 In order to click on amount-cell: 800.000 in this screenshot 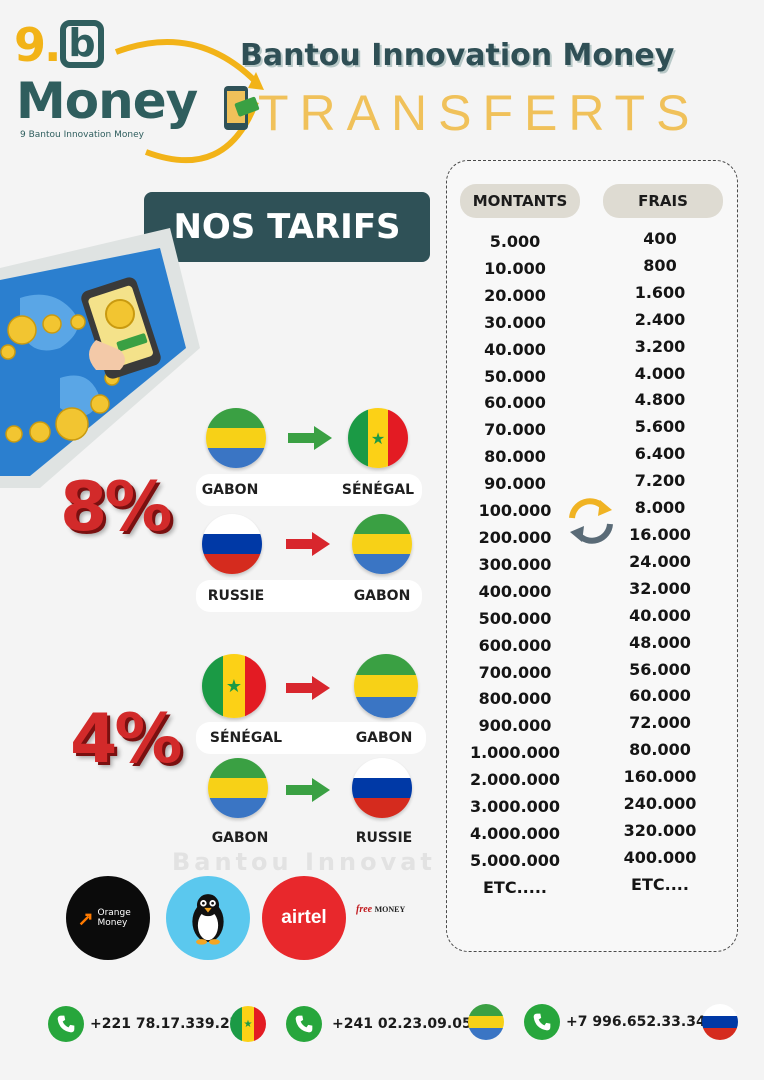, I will do `click(515, 699)`.